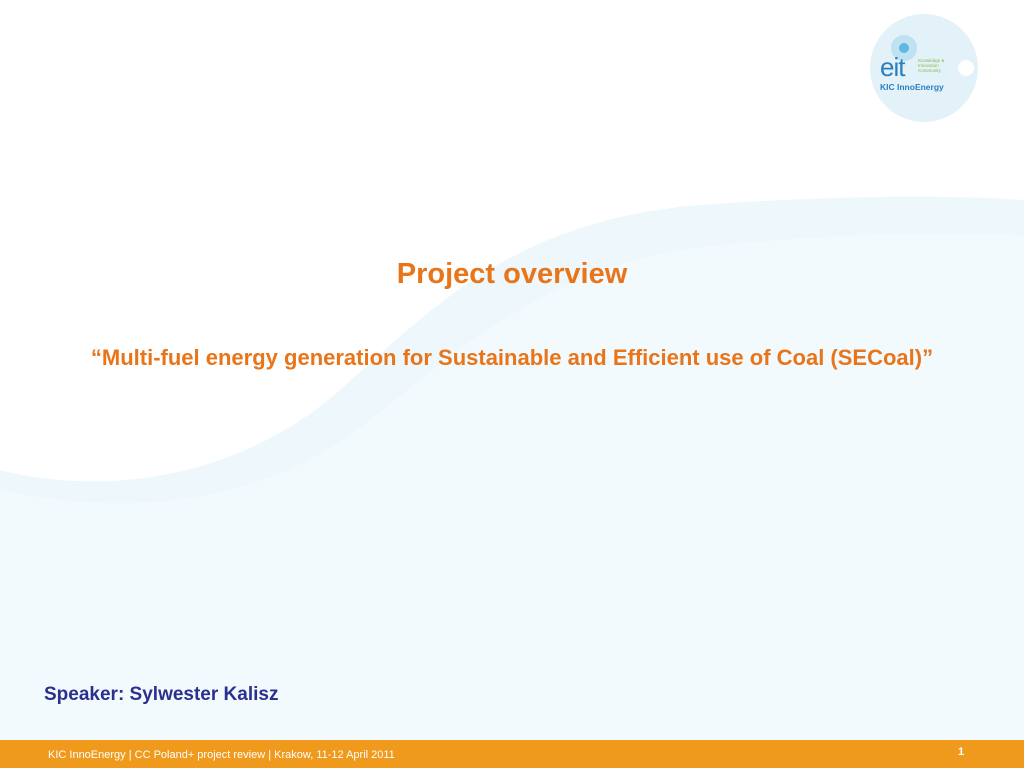 Image resolution: width=1024 pixels, height=768 pixels. What do you see at coordinates (931, 65) in the screenshot?
I see `logo-tagline: Knowledge & Innovation Community` at bounding box center [931, 65].